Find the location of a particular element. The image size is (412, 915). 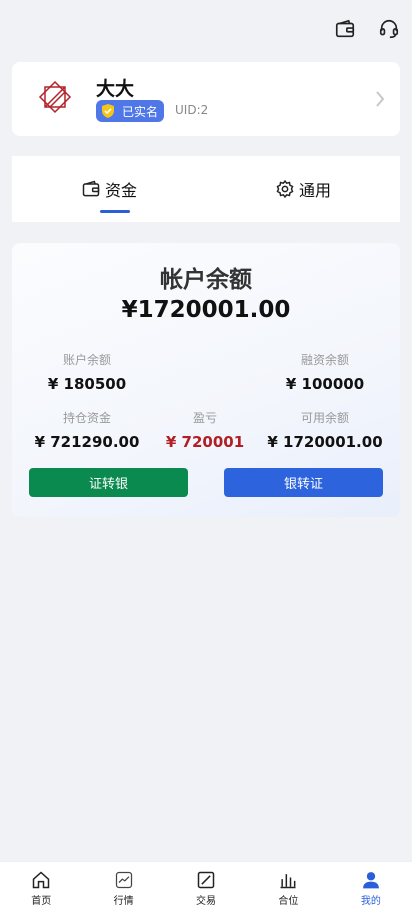

market-chart-icon is located at coordinates (123, 880).